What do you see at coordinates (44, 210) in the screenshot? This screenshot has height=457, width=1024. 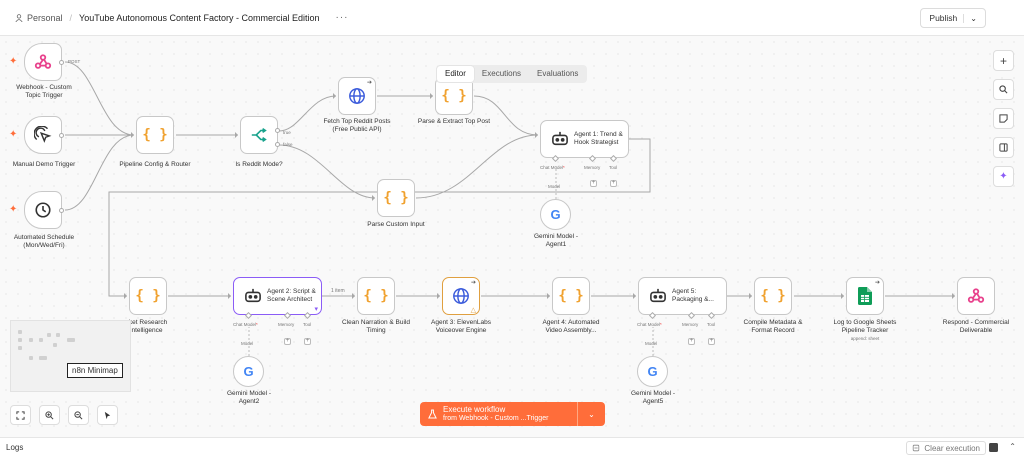 I see `node-schedule-trigger` at bounding box center [44, 210].